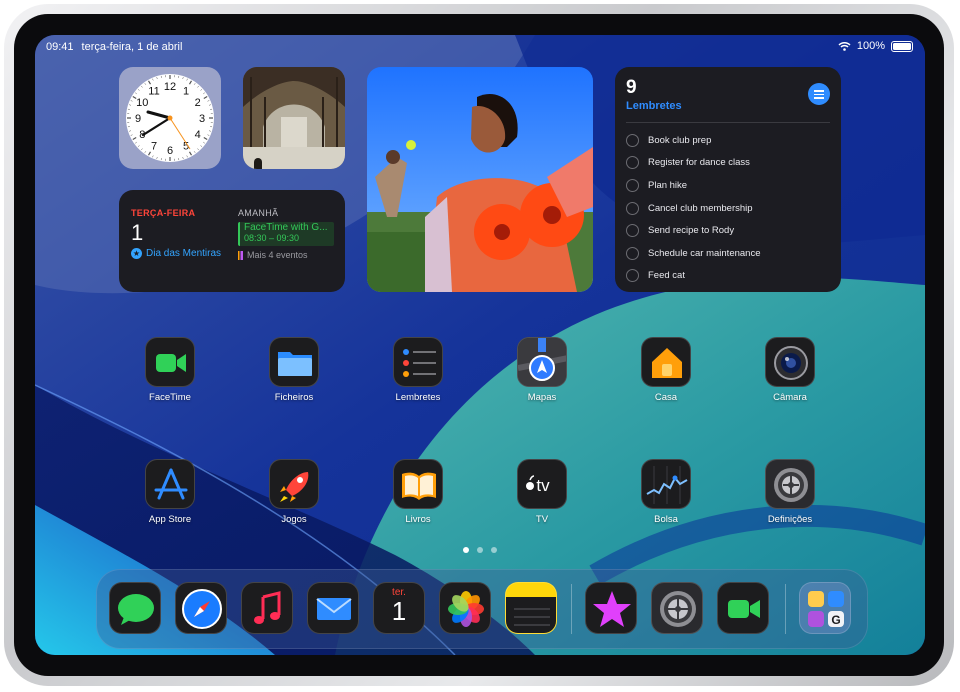  I want to click on calendar-today-label: TERÇA-FEIRA, so click(163, 213).